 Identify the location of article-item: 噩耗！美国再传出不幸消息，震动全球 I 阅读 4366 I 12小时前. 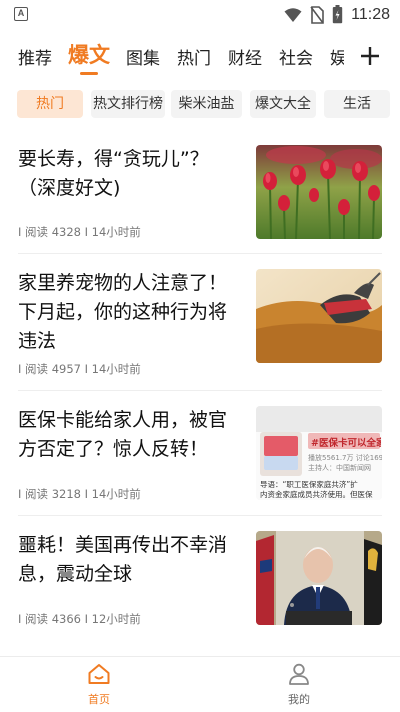
(200, 581).